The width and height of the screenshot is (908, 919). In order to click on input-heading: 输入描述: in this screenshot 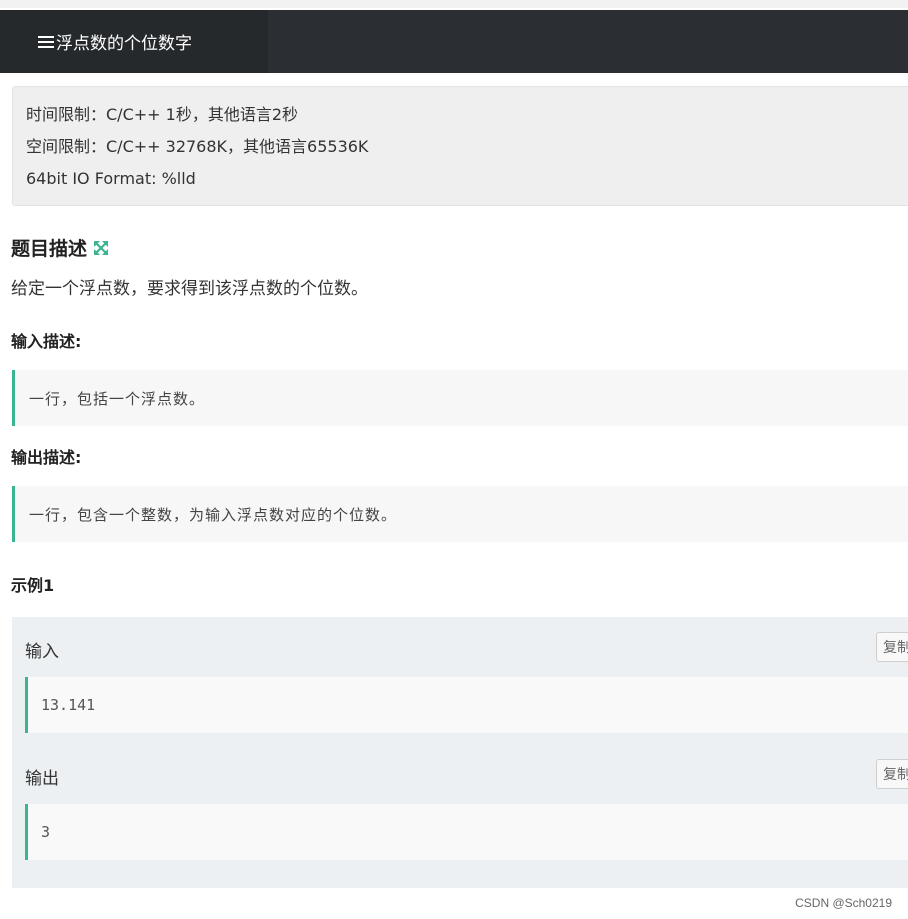, I will do `click(46, 341)`.